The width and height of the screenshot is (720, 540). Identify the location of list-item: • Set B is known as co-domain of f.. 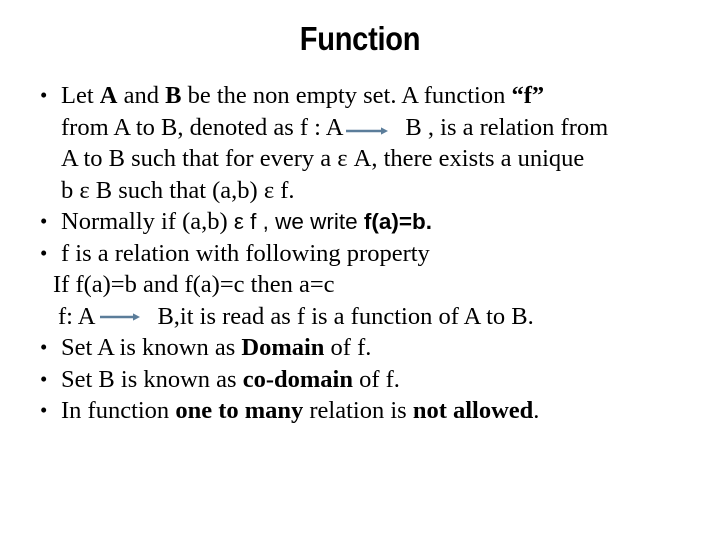
(360, 380).